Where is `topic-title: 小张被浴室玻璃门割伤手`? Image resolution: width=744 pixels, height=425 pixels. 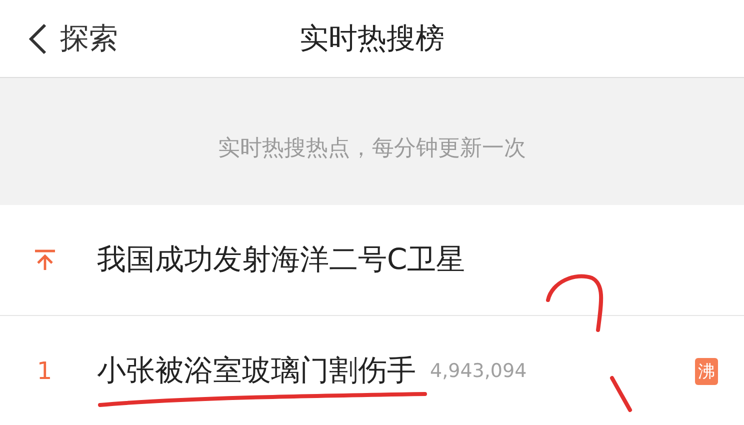
topic-title: 小张被浴室玻璃门割伤手 is located at coordinates (256, 371).